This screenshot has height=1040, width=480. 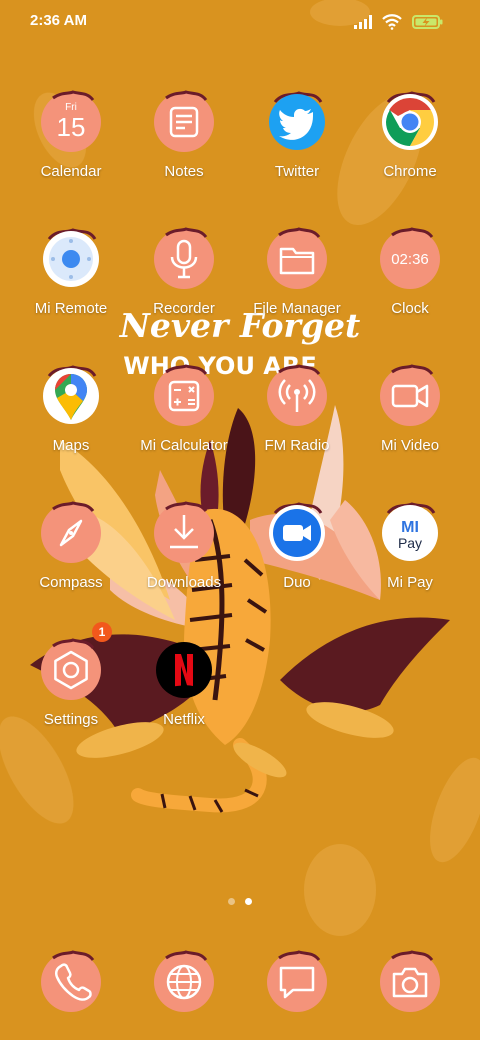 I want to click on app-label-mi-pay: Mi Pay, so click(x=410, y=582).